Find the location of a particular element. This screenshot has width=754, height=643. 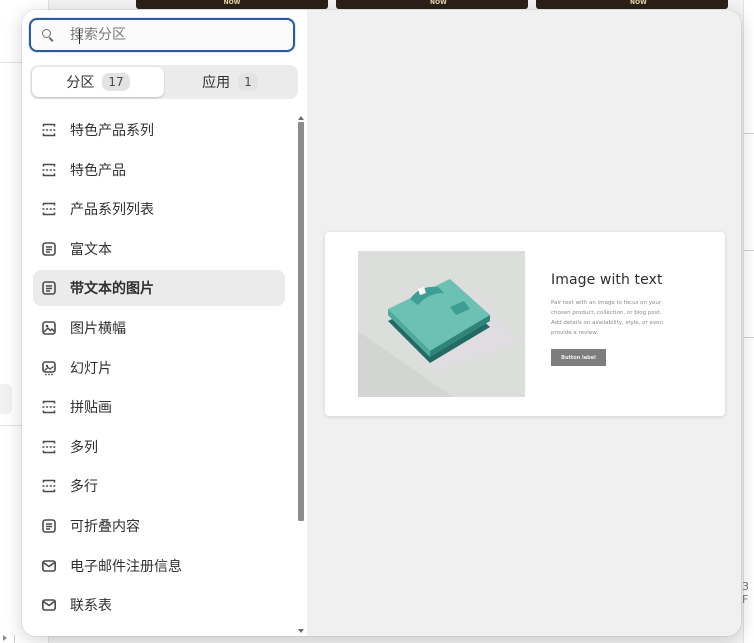

section-item-label: 拼贴画 is located at coordinates (91, 408).